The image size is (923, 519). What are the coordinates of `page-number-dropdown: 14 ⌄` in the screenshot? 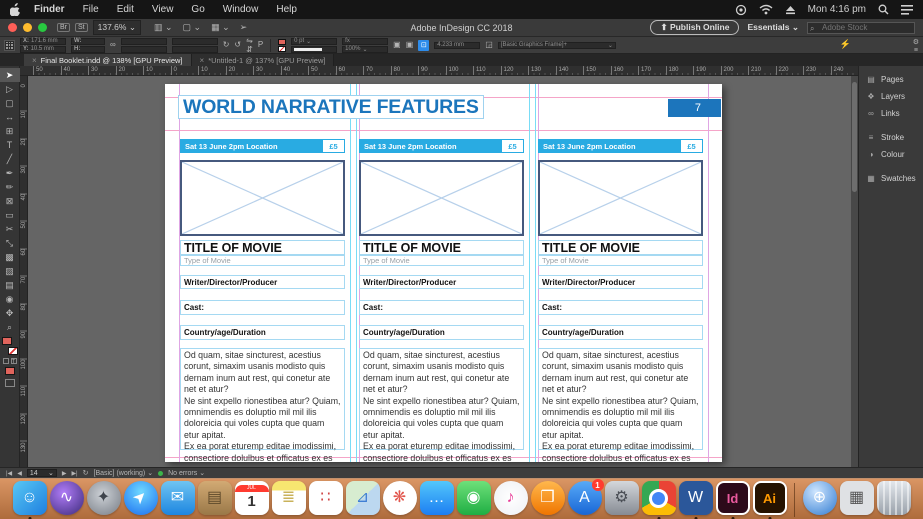 It's located at (41, 473).